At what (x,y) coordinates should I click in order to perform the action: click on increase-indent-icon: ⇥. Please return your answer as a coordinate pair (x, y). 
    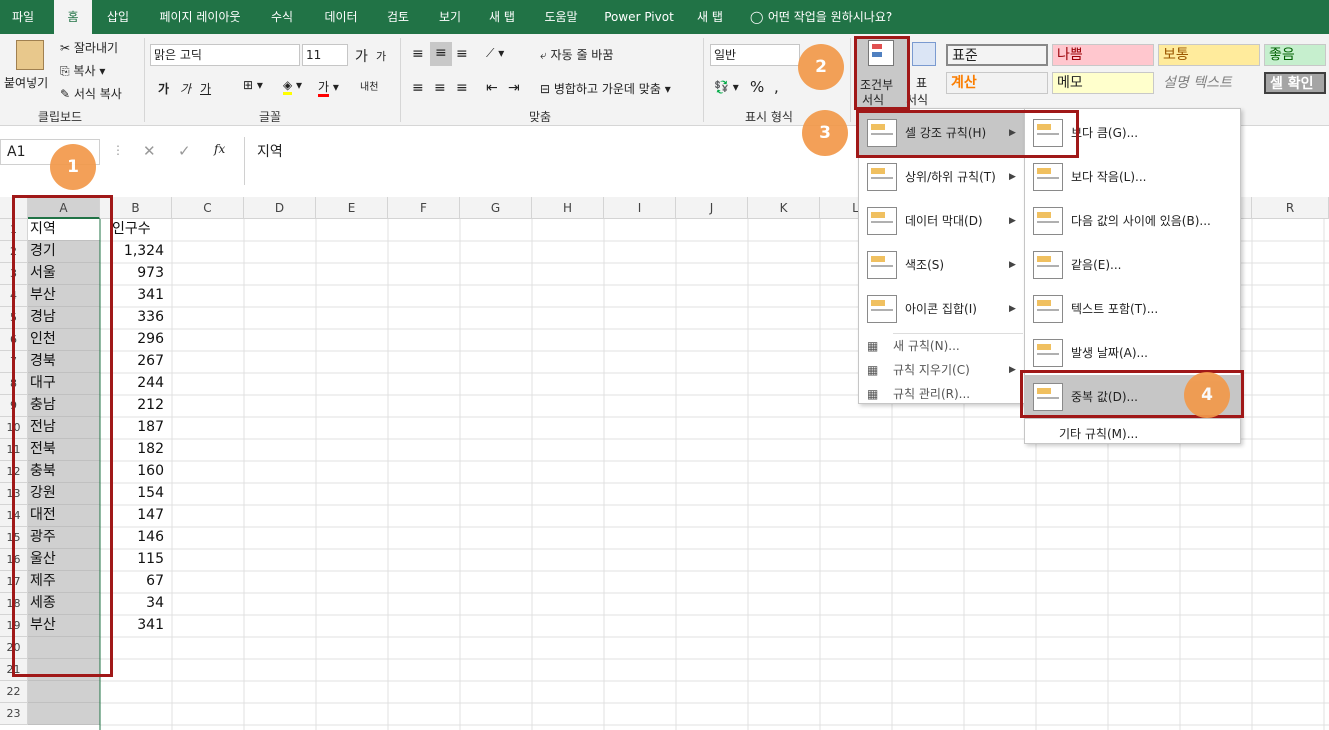
    Looking at the image, I should click on (514, 88).